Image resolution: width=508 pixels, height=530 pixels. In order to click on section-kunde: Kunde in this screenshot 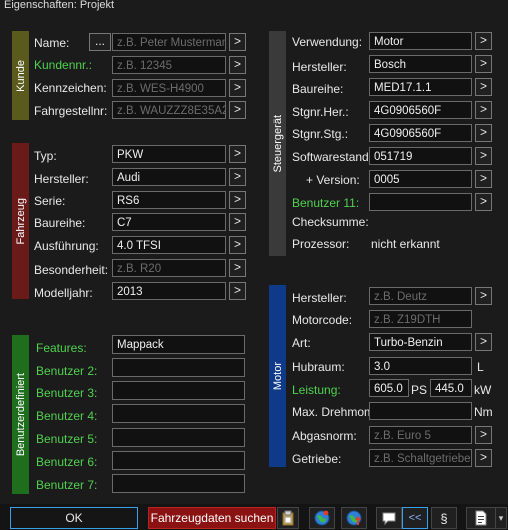, I will do `click(20, 75)`.